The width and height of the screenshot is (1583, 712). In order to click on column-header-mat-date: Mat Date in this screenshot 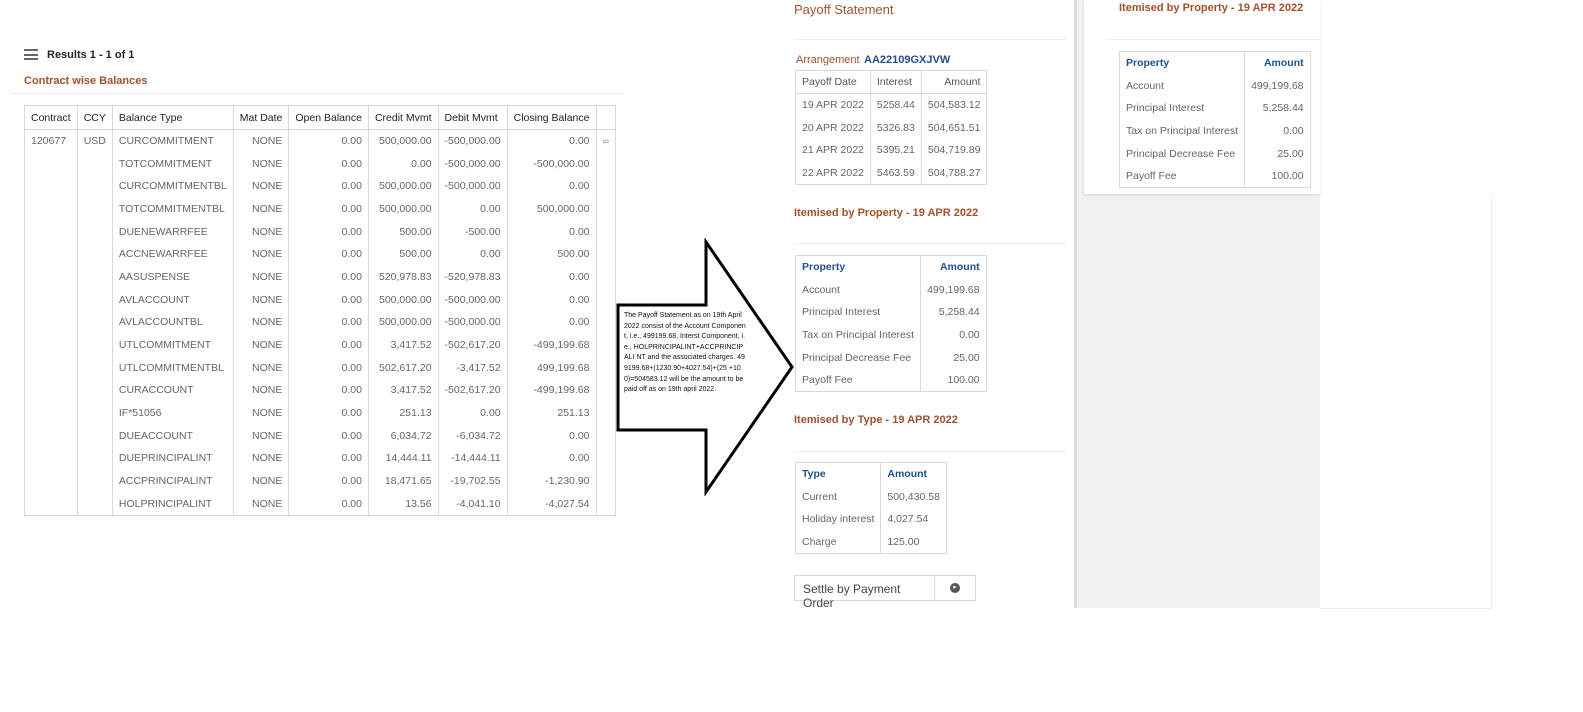, I will do `click(261, 117)`.